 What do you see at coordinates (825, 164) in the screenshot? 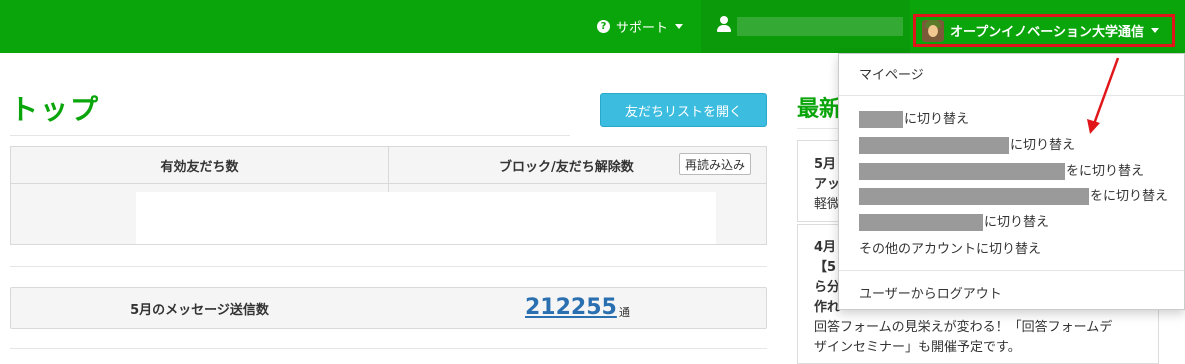
I see `news-date: 5月` at bounding box center [825, 164].